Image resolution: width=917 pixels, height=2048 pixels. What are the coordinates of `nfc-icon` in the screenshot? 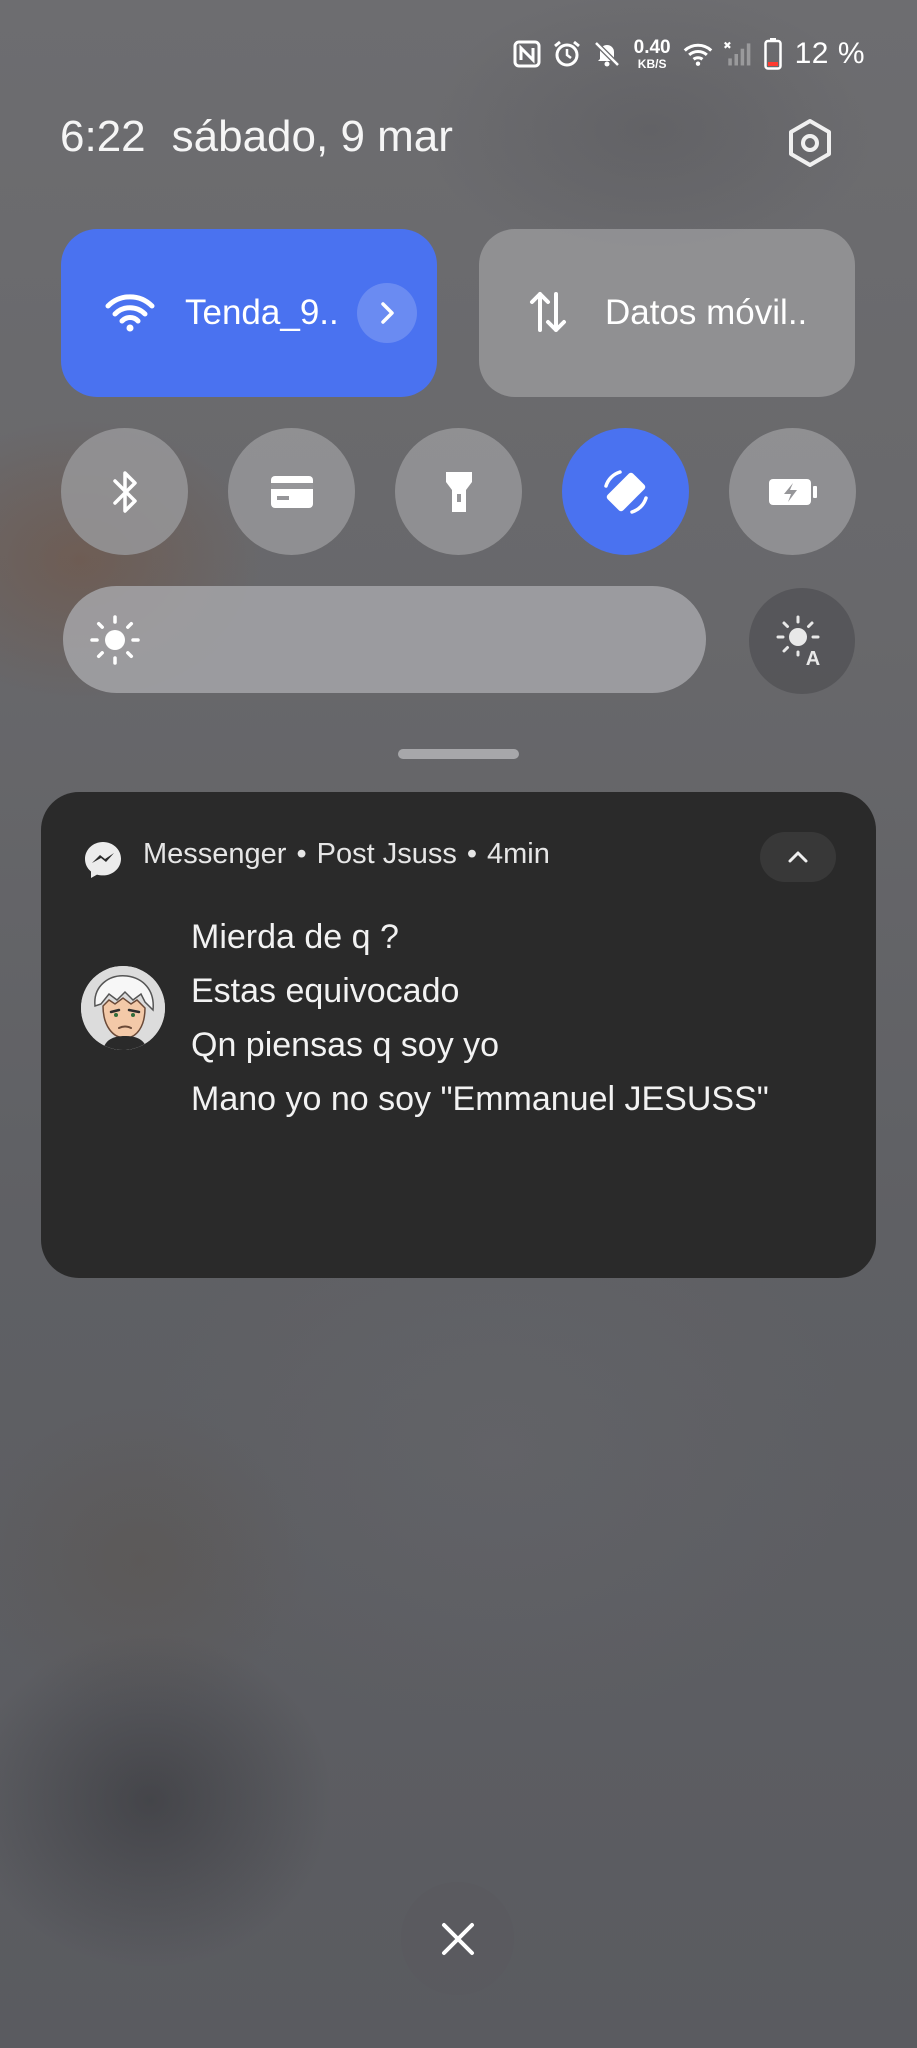 It's located at (527, 54).